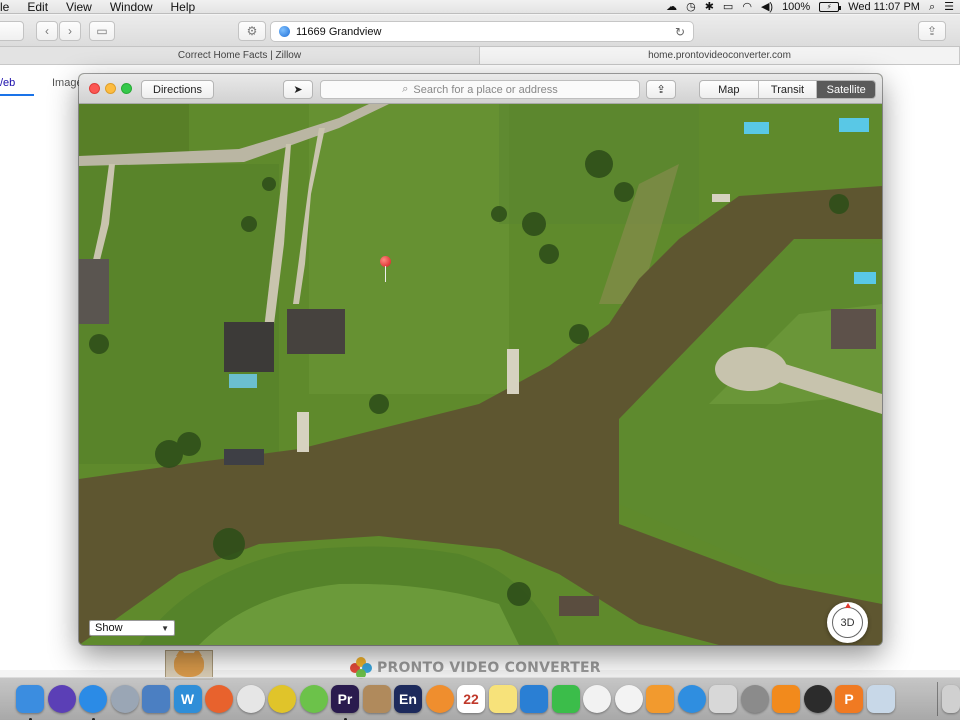 The height and width of the screenshot is (720, 960). I want to click on calendar-icon: 22, so click(471, 699).